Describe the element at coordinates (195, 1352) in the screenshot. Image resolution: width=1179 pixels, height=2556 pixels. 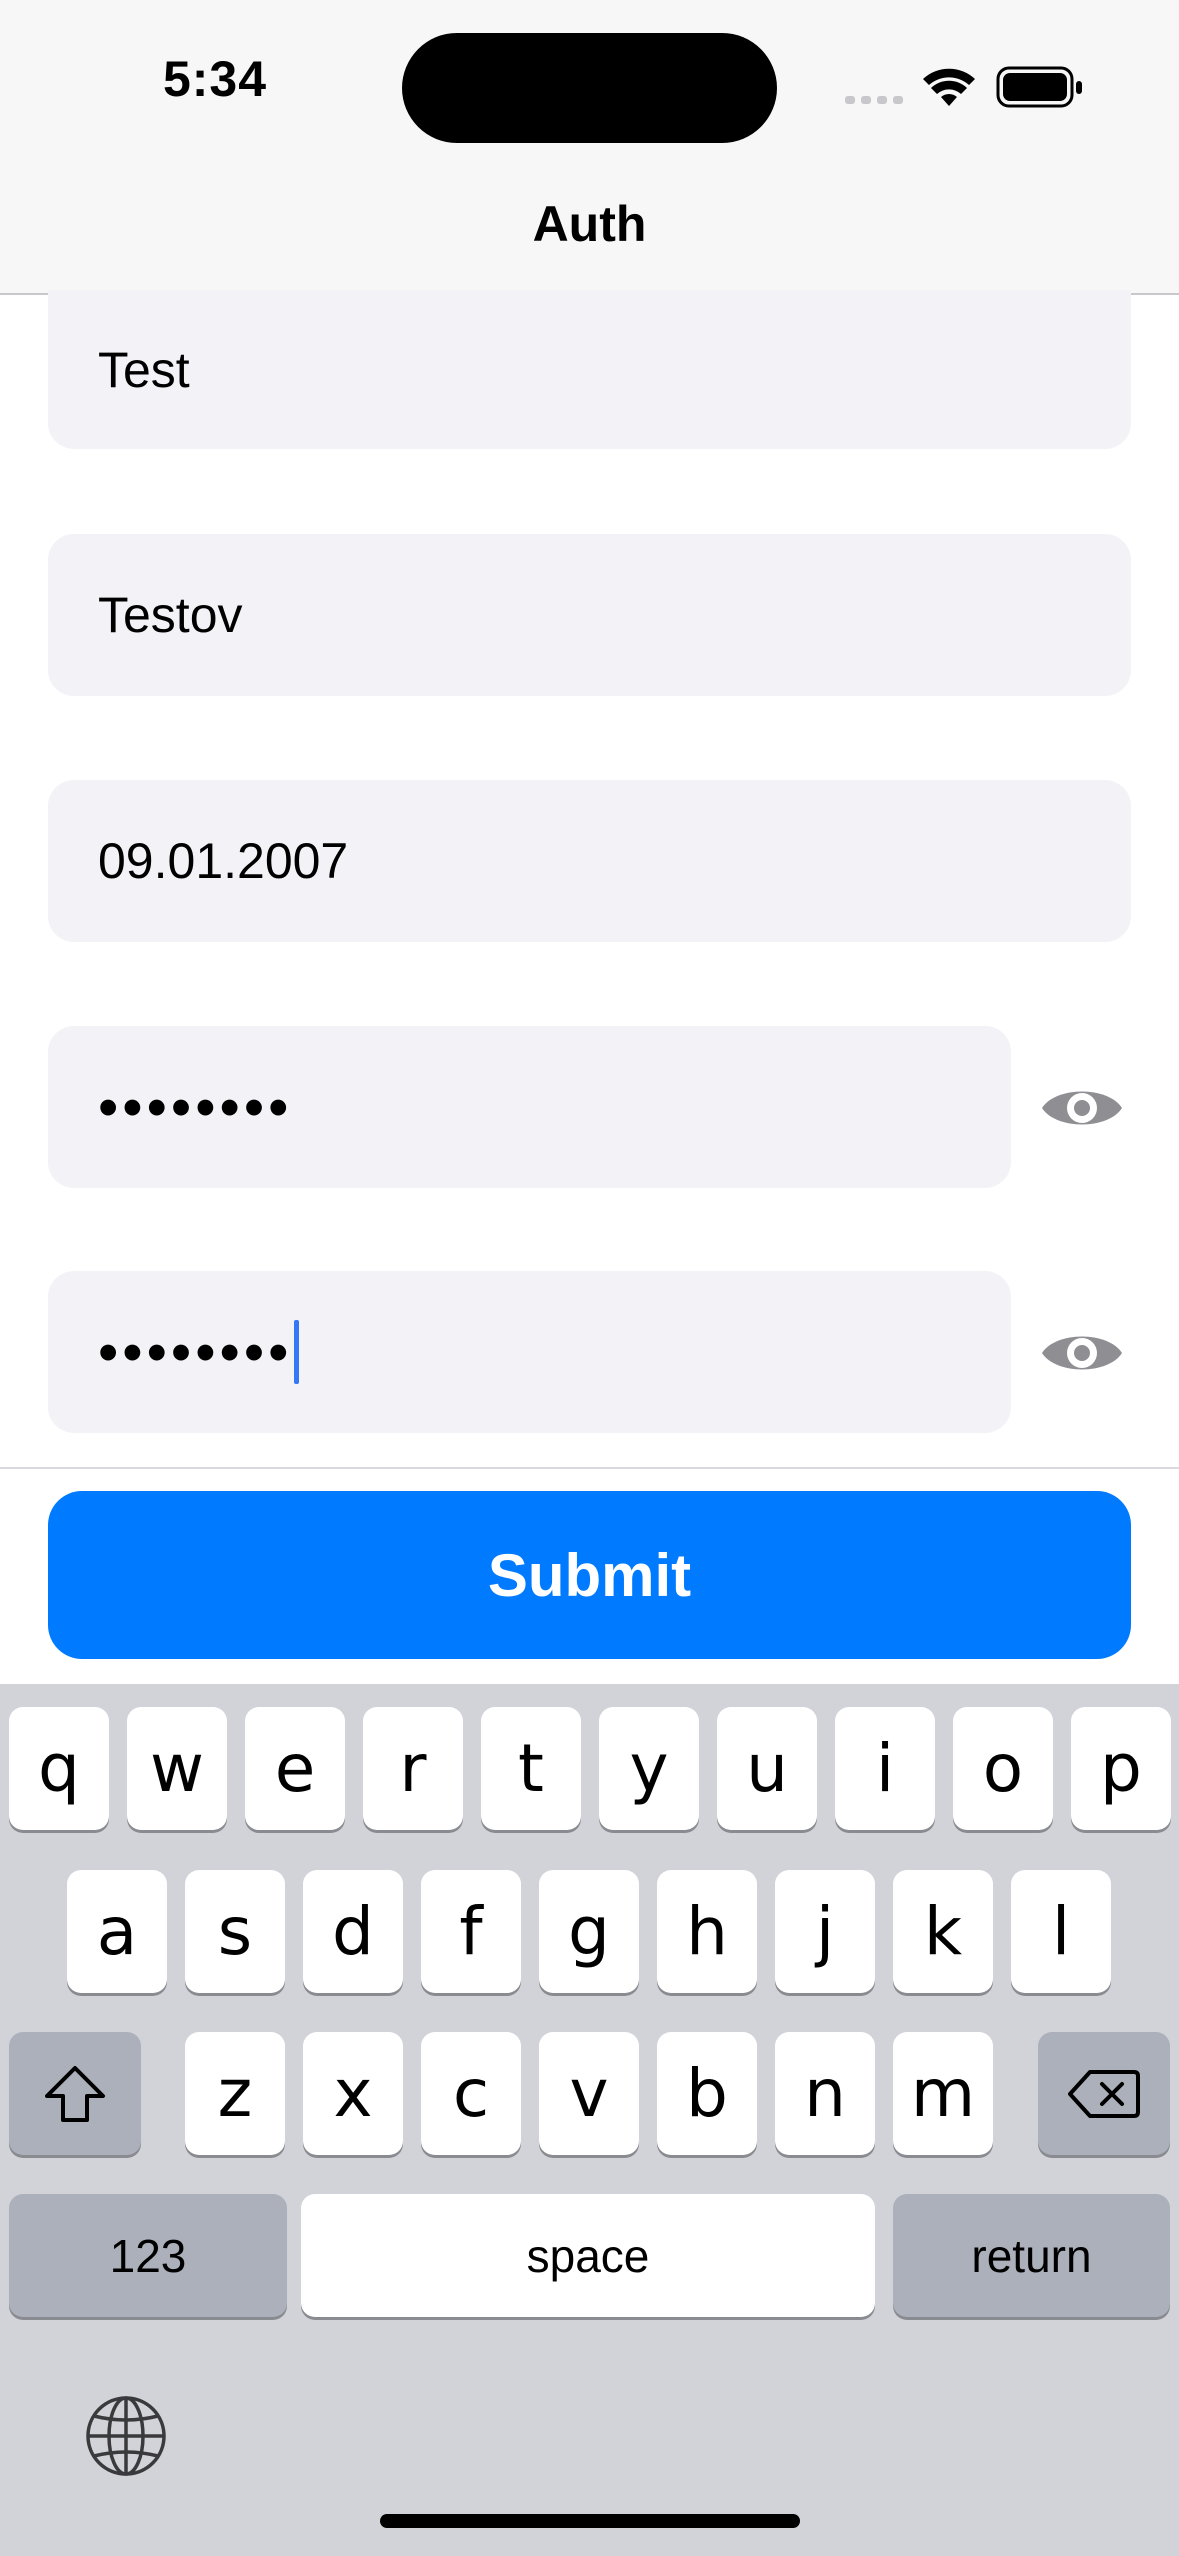
I see `confirm-password-value: ••••••••` at that location.